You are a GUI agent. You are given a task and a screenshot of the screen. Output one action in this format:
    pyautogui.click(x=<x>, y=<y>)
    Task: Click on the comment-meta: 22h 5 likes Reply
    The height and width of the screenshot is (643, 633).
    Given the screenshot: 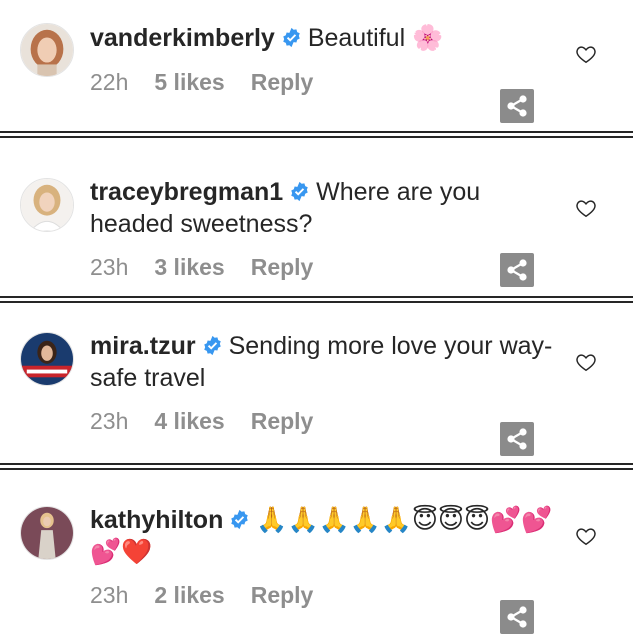 What is the action you would take?
    pyautogui.click(x=214, y=82)
    